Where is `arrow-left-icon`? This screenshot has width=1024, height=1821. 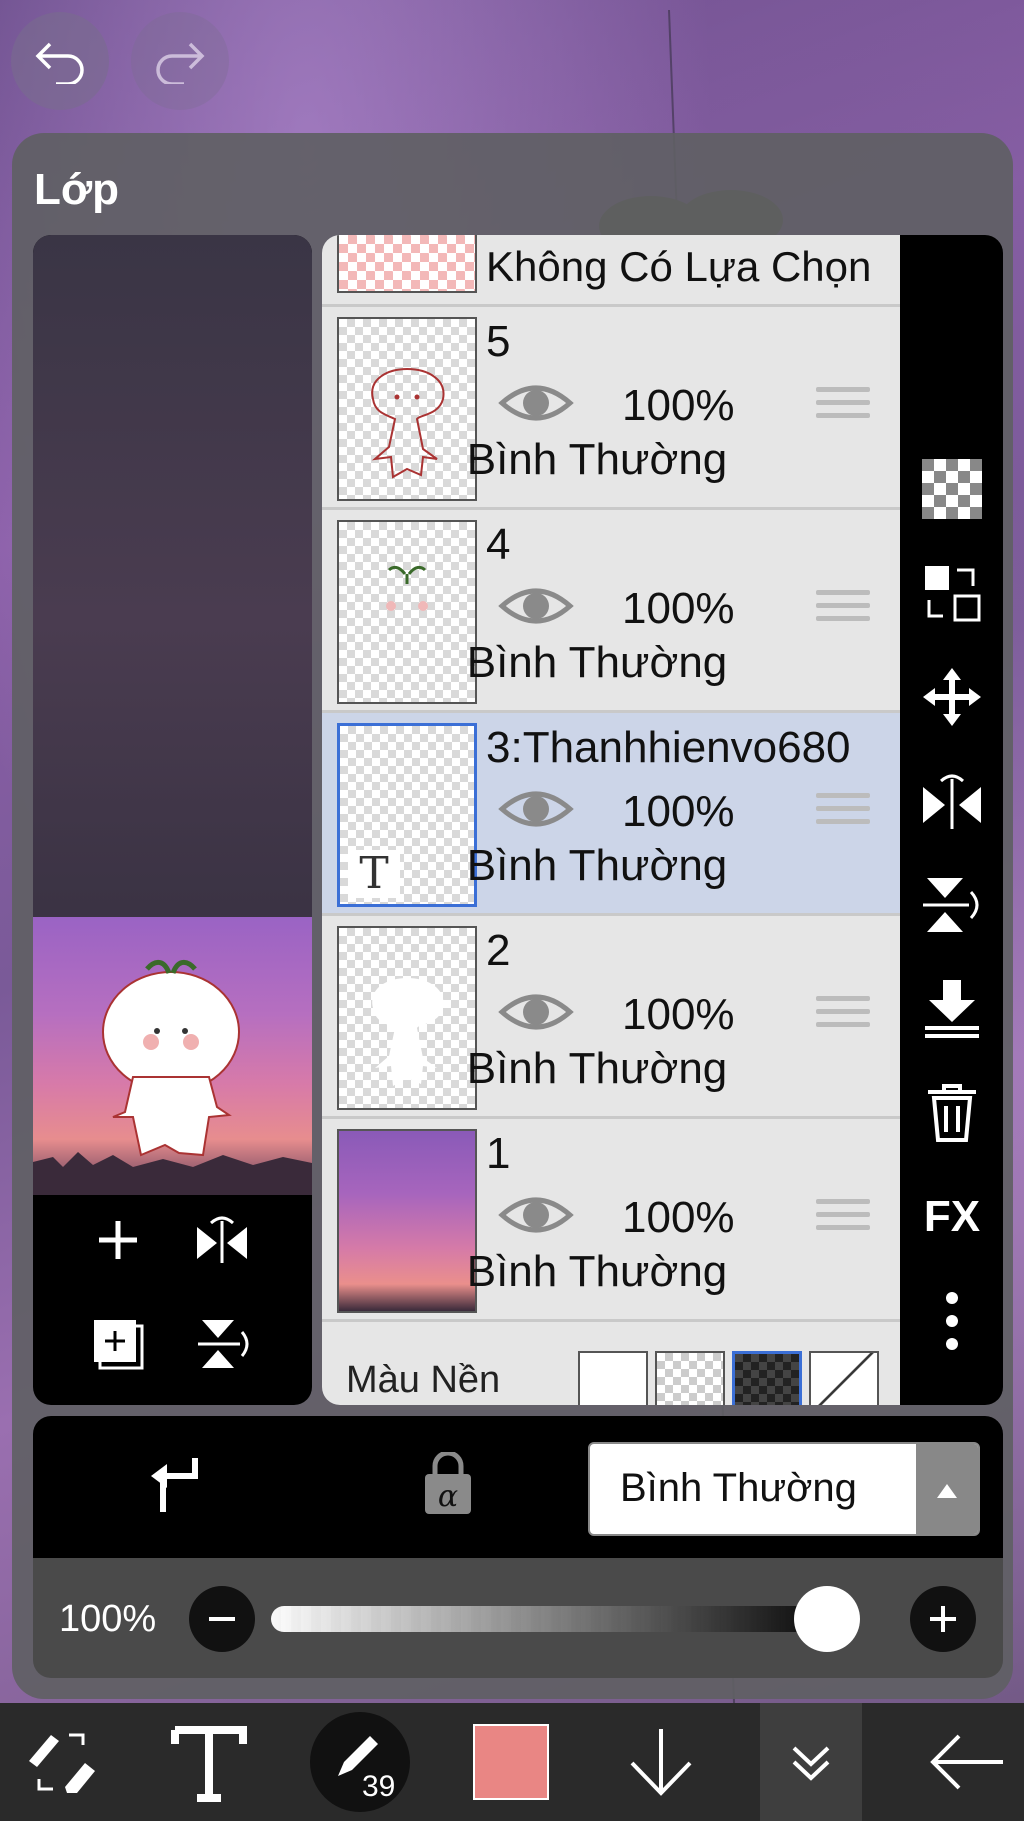 arrow-left-icon is located at coordinates (966, 1762).